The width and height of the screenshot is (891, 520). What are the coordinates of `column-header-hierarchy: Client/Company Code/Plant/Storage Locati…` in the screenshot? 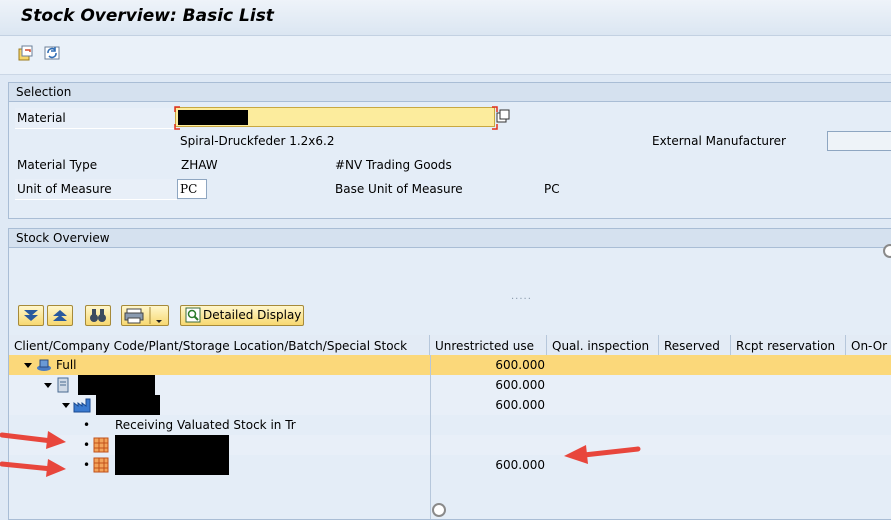 It's located at (219, 346).